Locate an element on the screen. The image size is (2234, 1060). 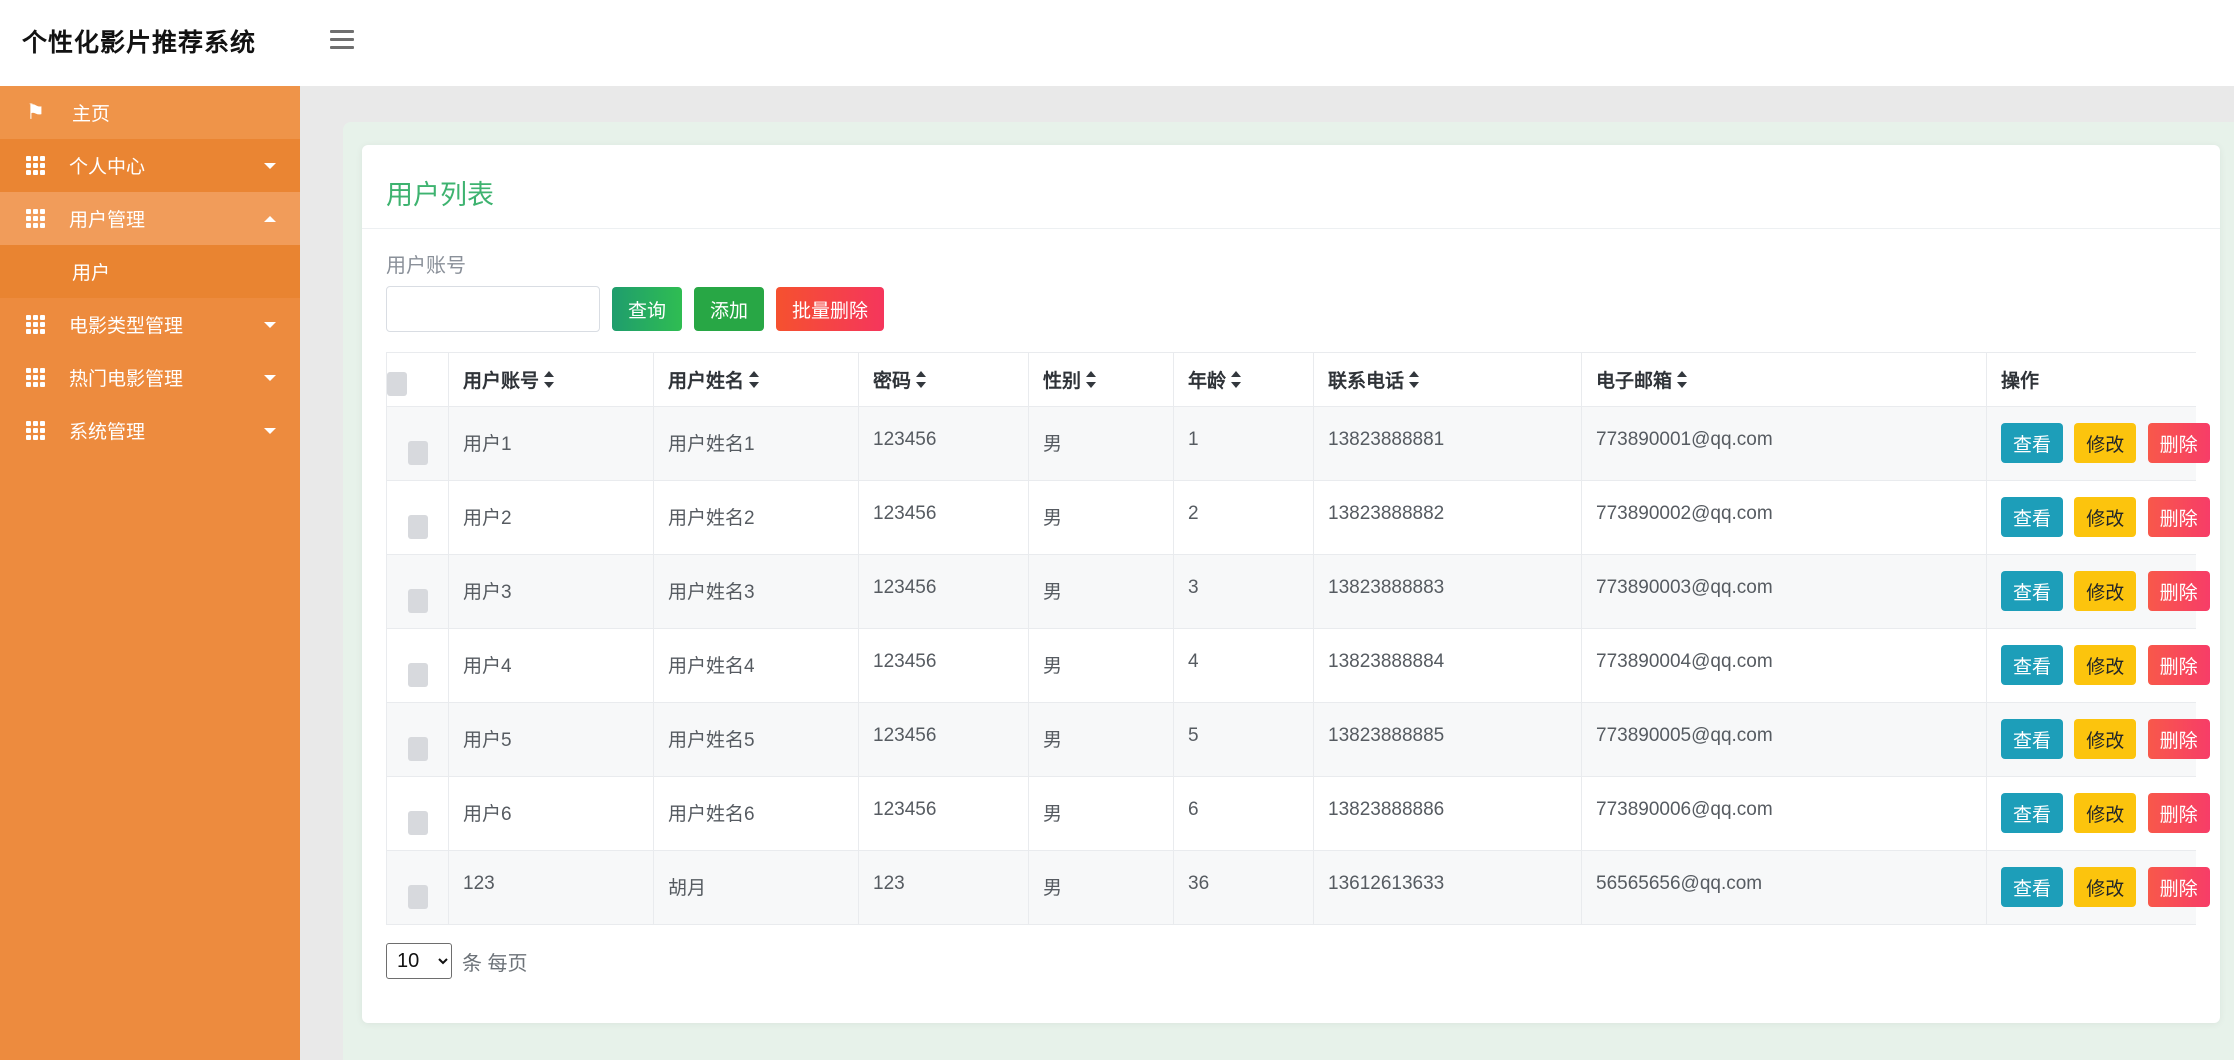
sidebar-item-label: 主页 is located at coordinates (91, 114).